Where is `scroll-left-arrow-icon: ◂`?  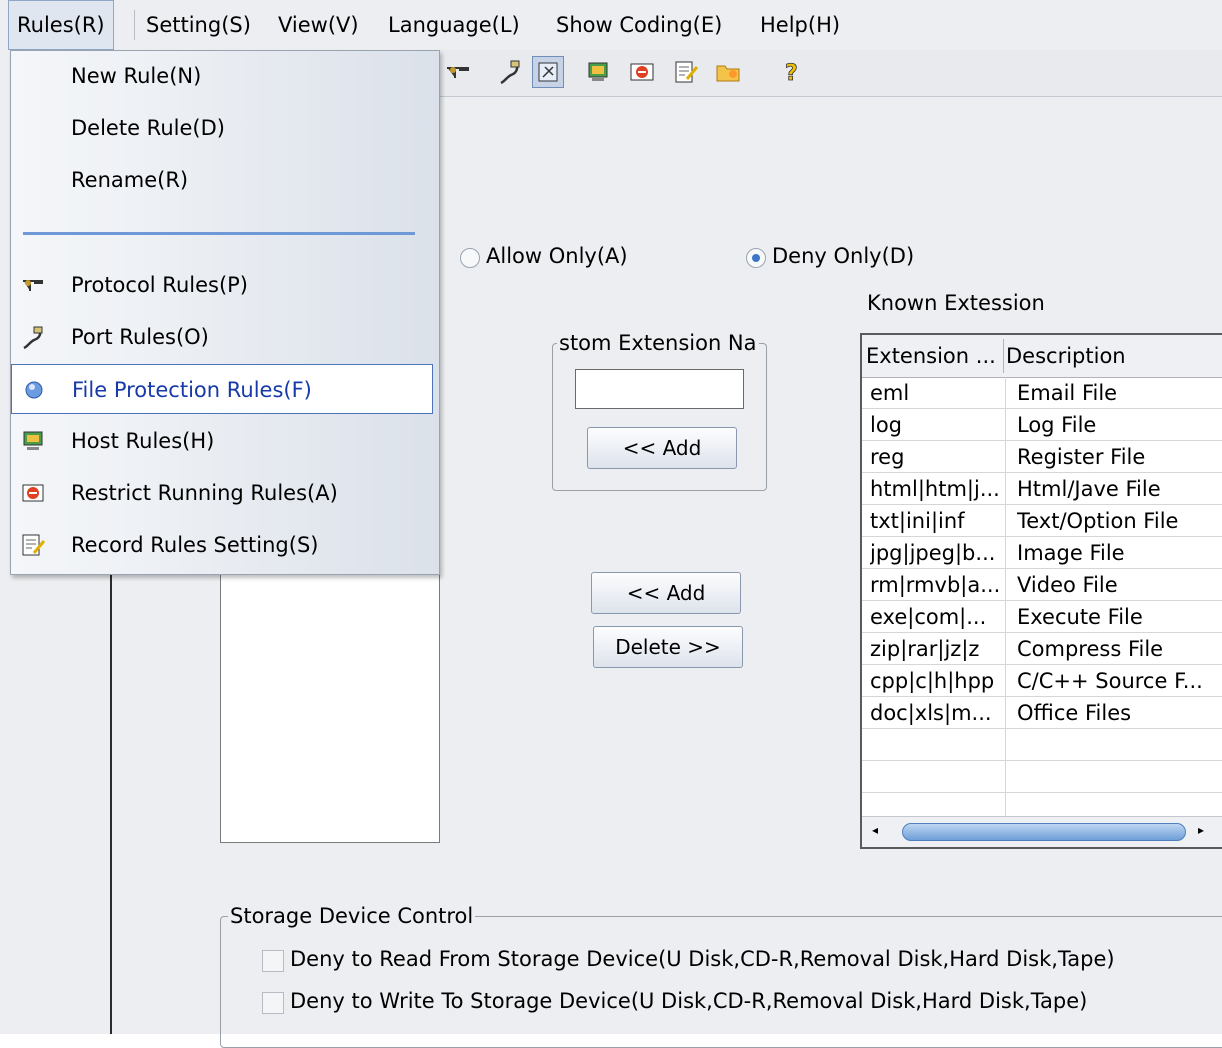
scroll-left-arrow-icon: ◂ is located at coordinates (875, 830).